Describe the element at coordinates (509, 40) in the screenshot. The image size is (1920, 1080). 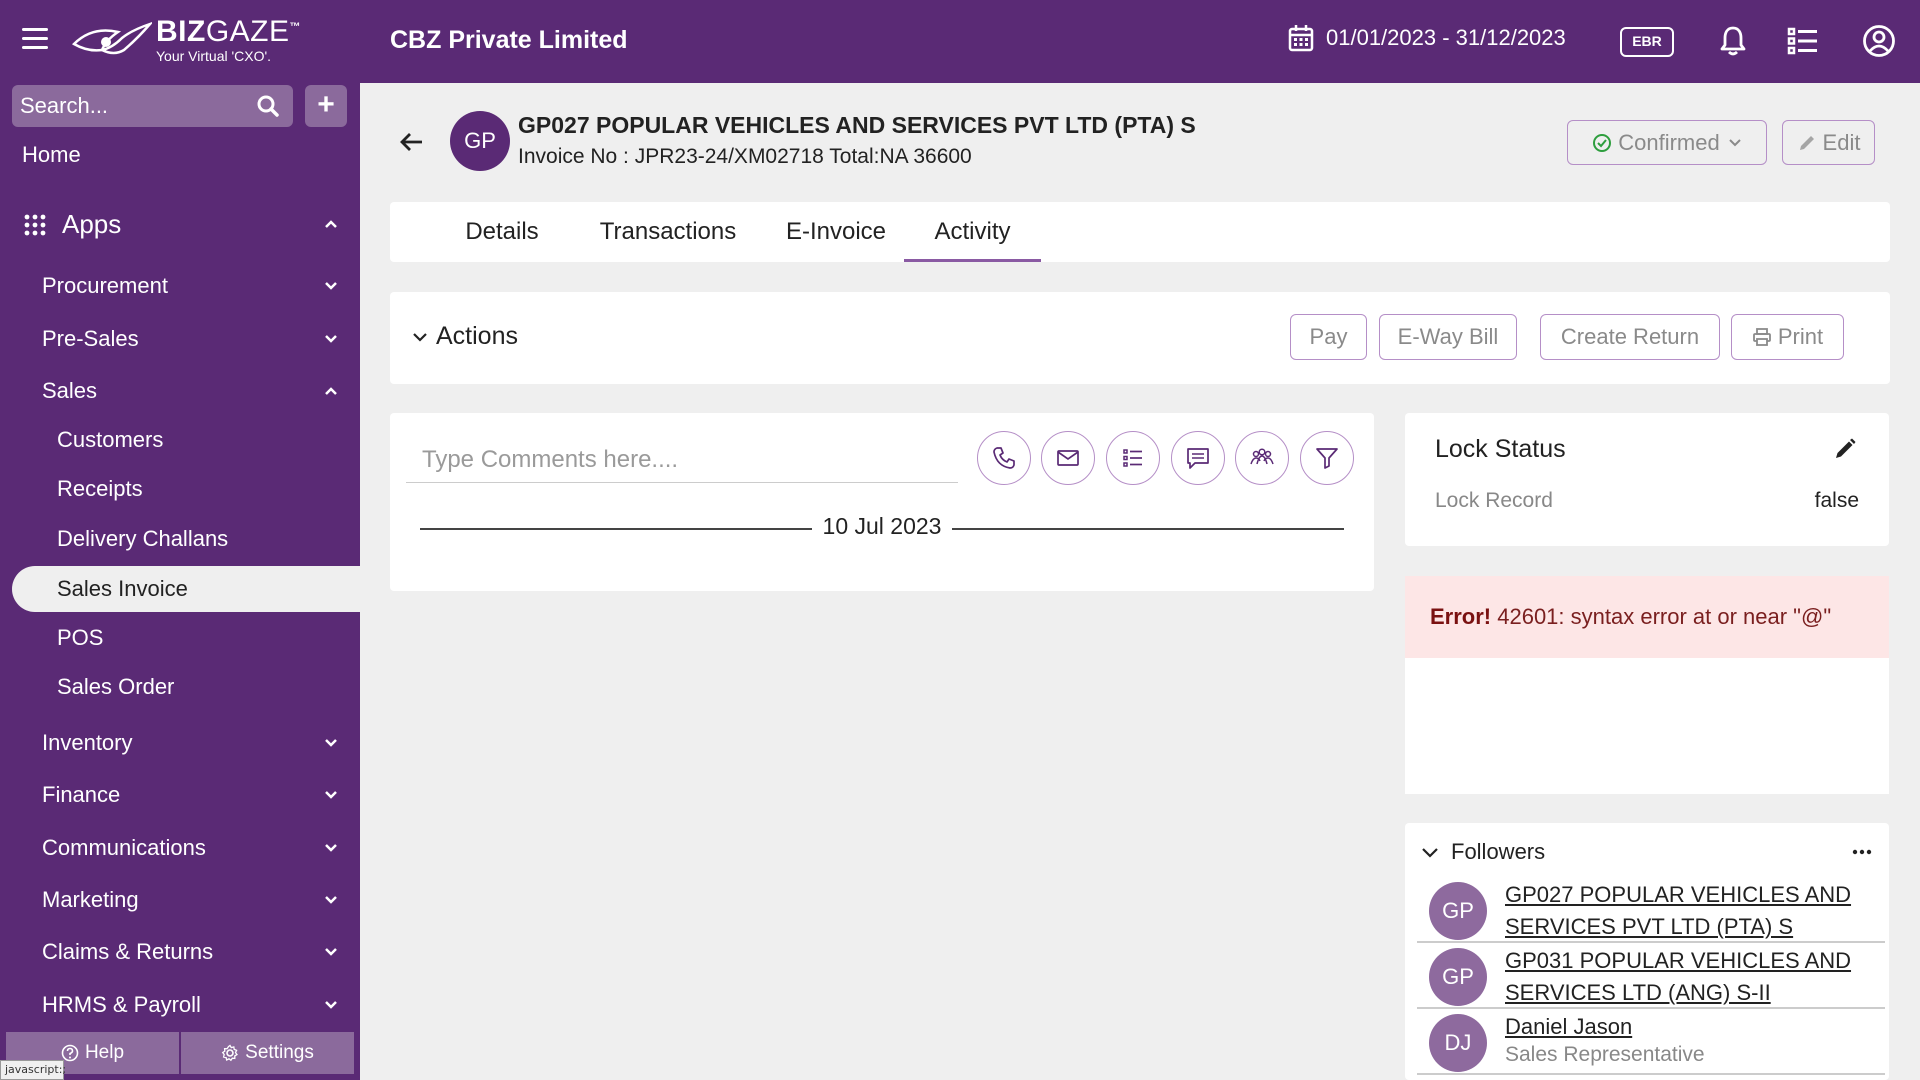
I see `company-name: CBZ Private Limited` at that location.